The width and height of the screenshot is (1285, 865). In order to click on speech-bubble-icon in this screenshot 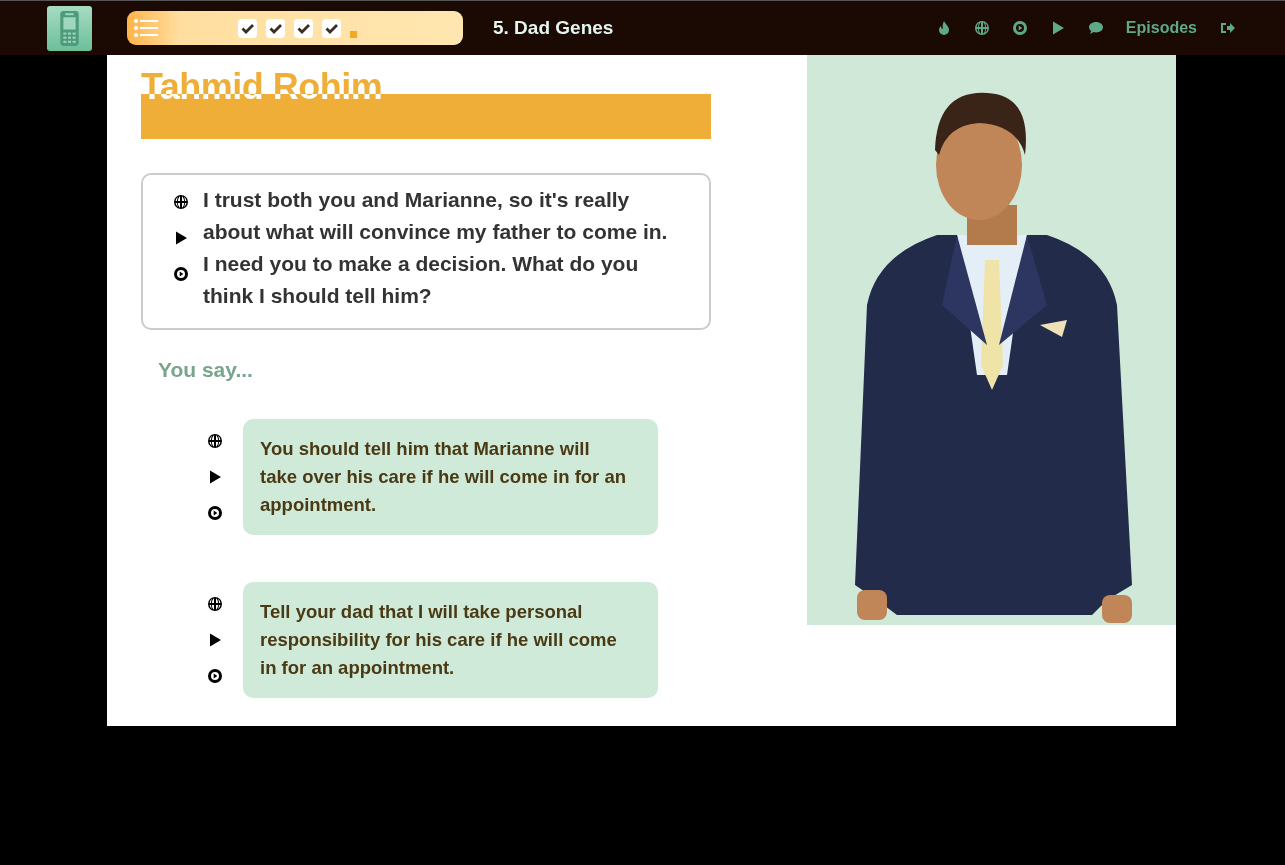, I will do `click(1095, 28)`.